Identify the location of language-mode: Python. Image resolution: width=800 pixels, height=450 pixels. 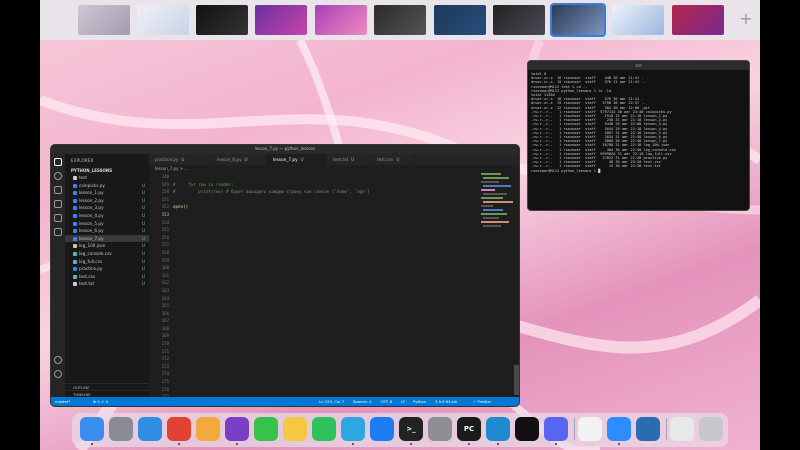
(419, 401).